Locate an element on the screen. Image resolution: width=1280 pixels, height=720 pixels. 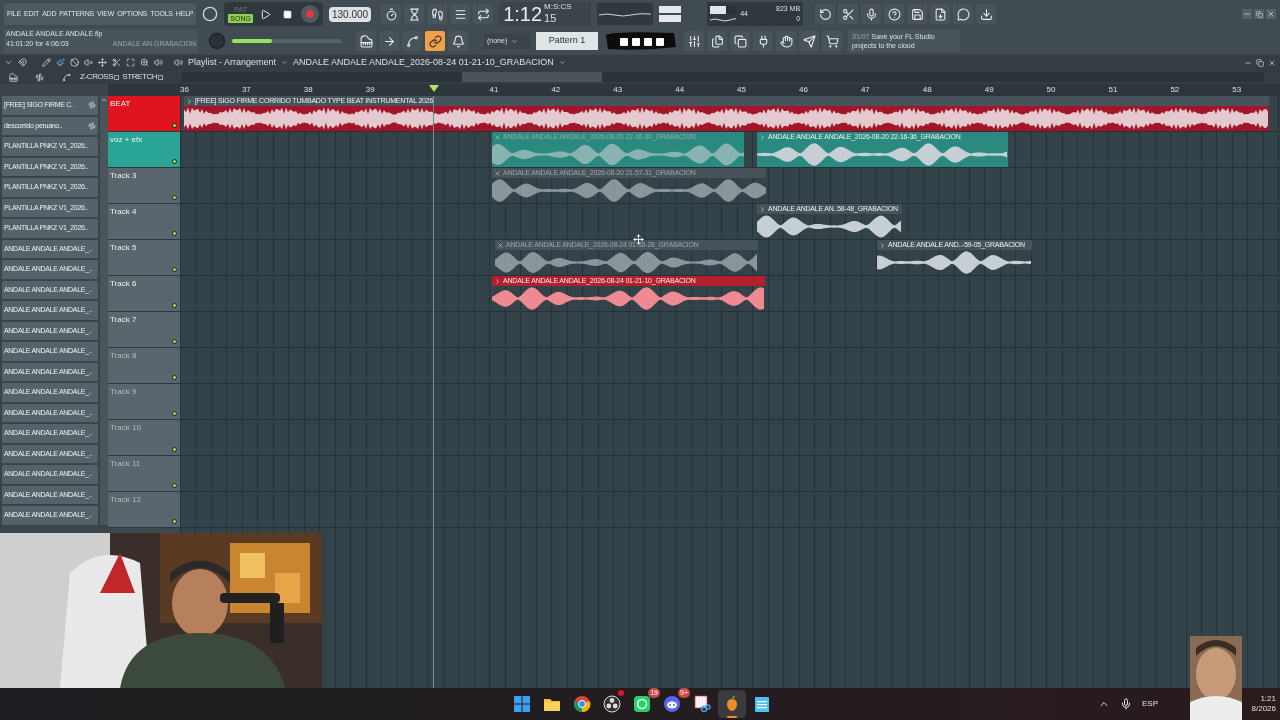
track-header: Track 9 is located at coordinates (144, 402).